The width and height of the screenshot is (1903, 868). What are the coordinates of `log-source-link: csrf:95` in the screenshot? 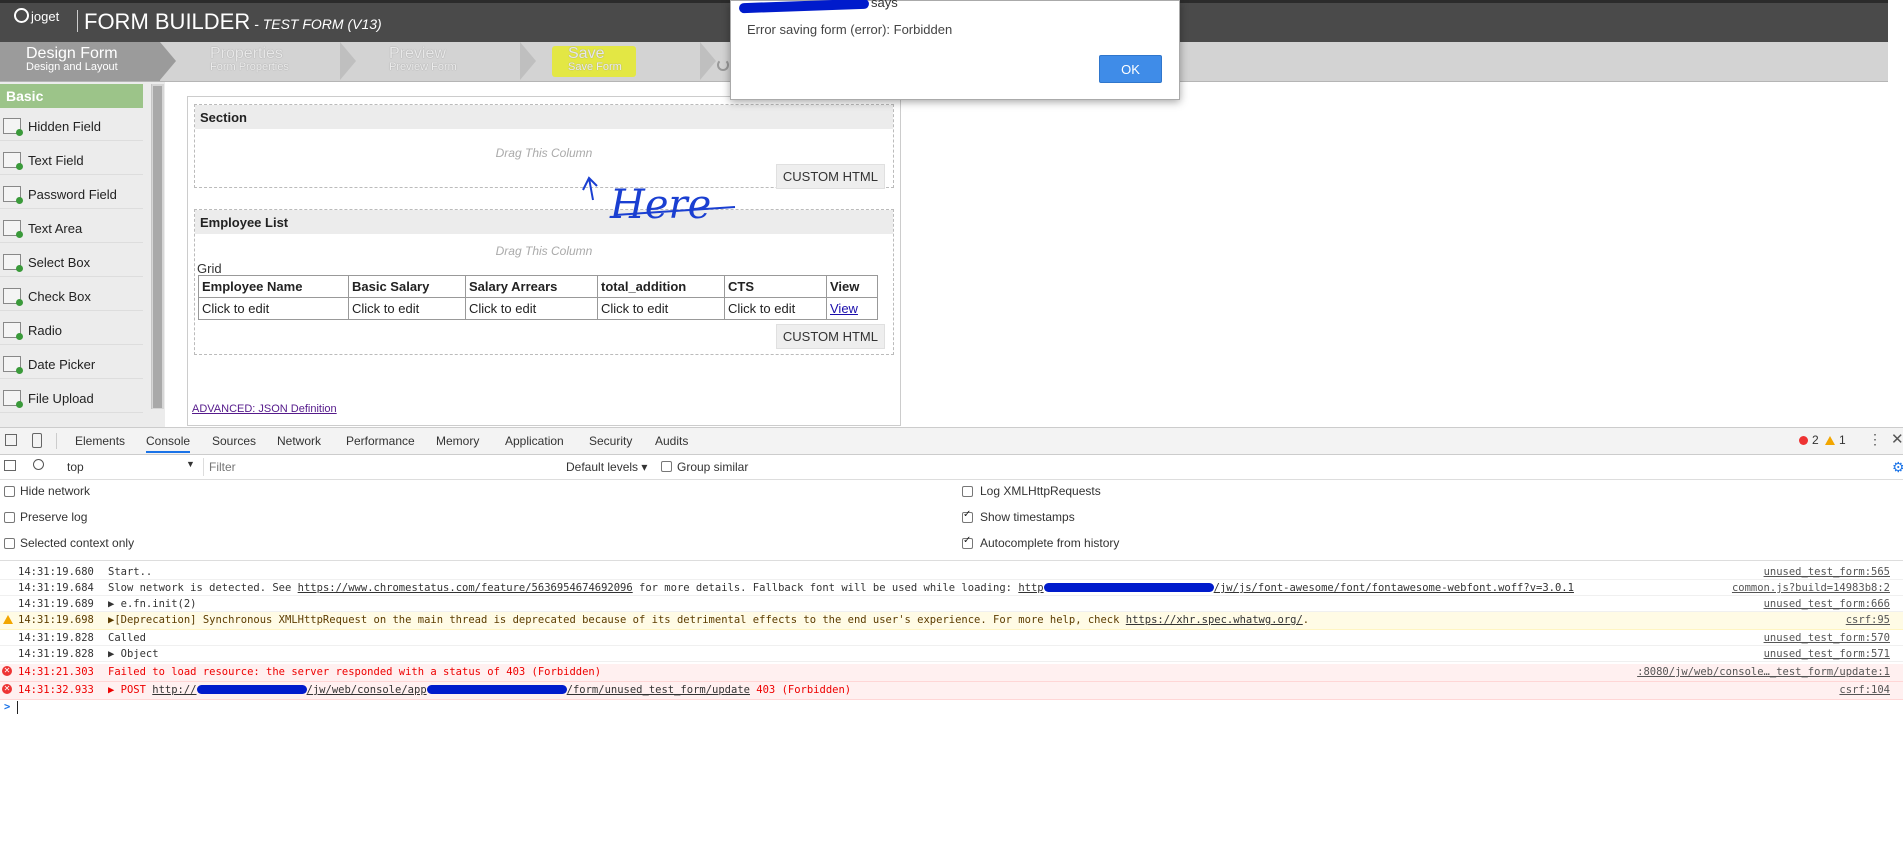 It's located at (1868, 620).